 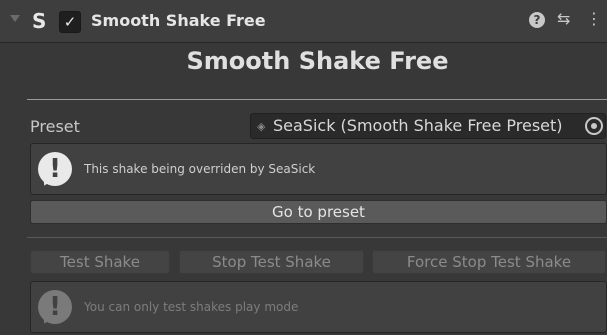 I want to click on override-help-box: ! This shake being overriden by SeaSick, so click(x=318, y=169).